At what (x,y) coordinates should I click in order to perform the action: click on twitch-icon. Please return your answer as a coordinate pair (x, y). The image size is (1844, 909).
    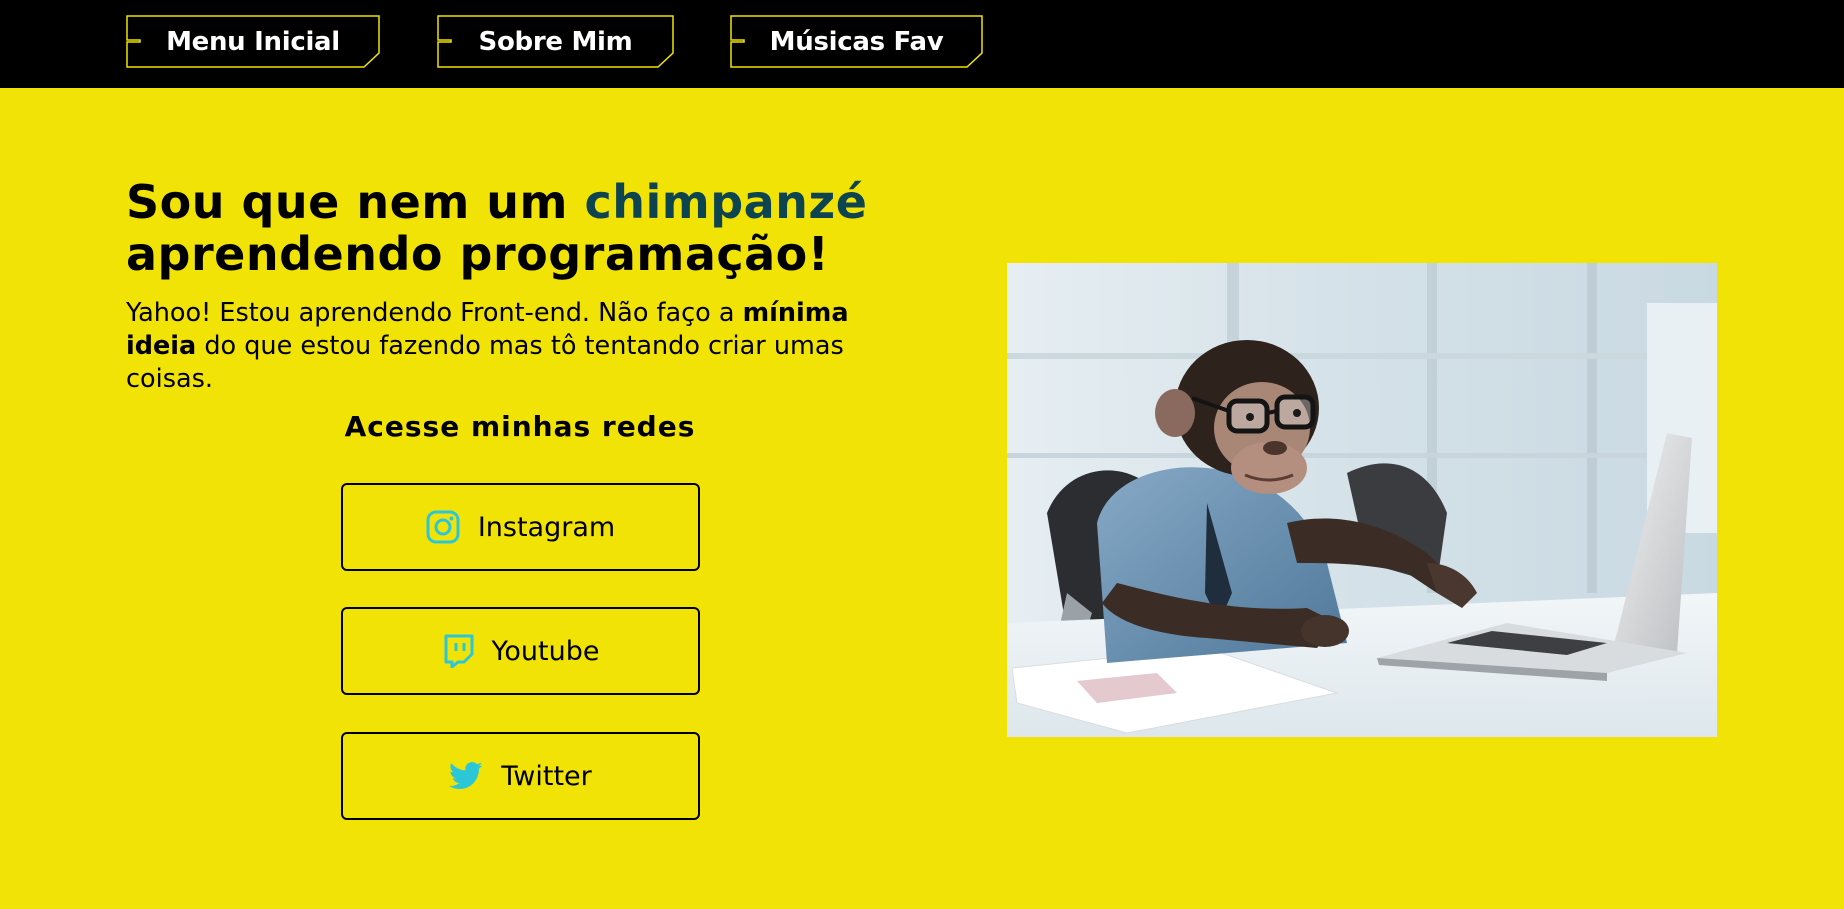
    Looking at the image, I should click on (458, 651).